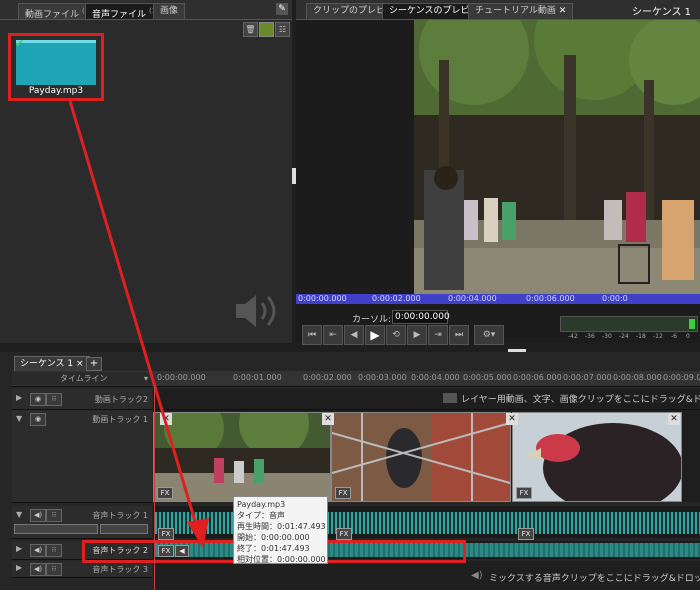 Image resolution: width=700 pixels, height=590 pixels. Describe the element at coordinates (154, 488) in the screenshot. I see `playhead` at that location.